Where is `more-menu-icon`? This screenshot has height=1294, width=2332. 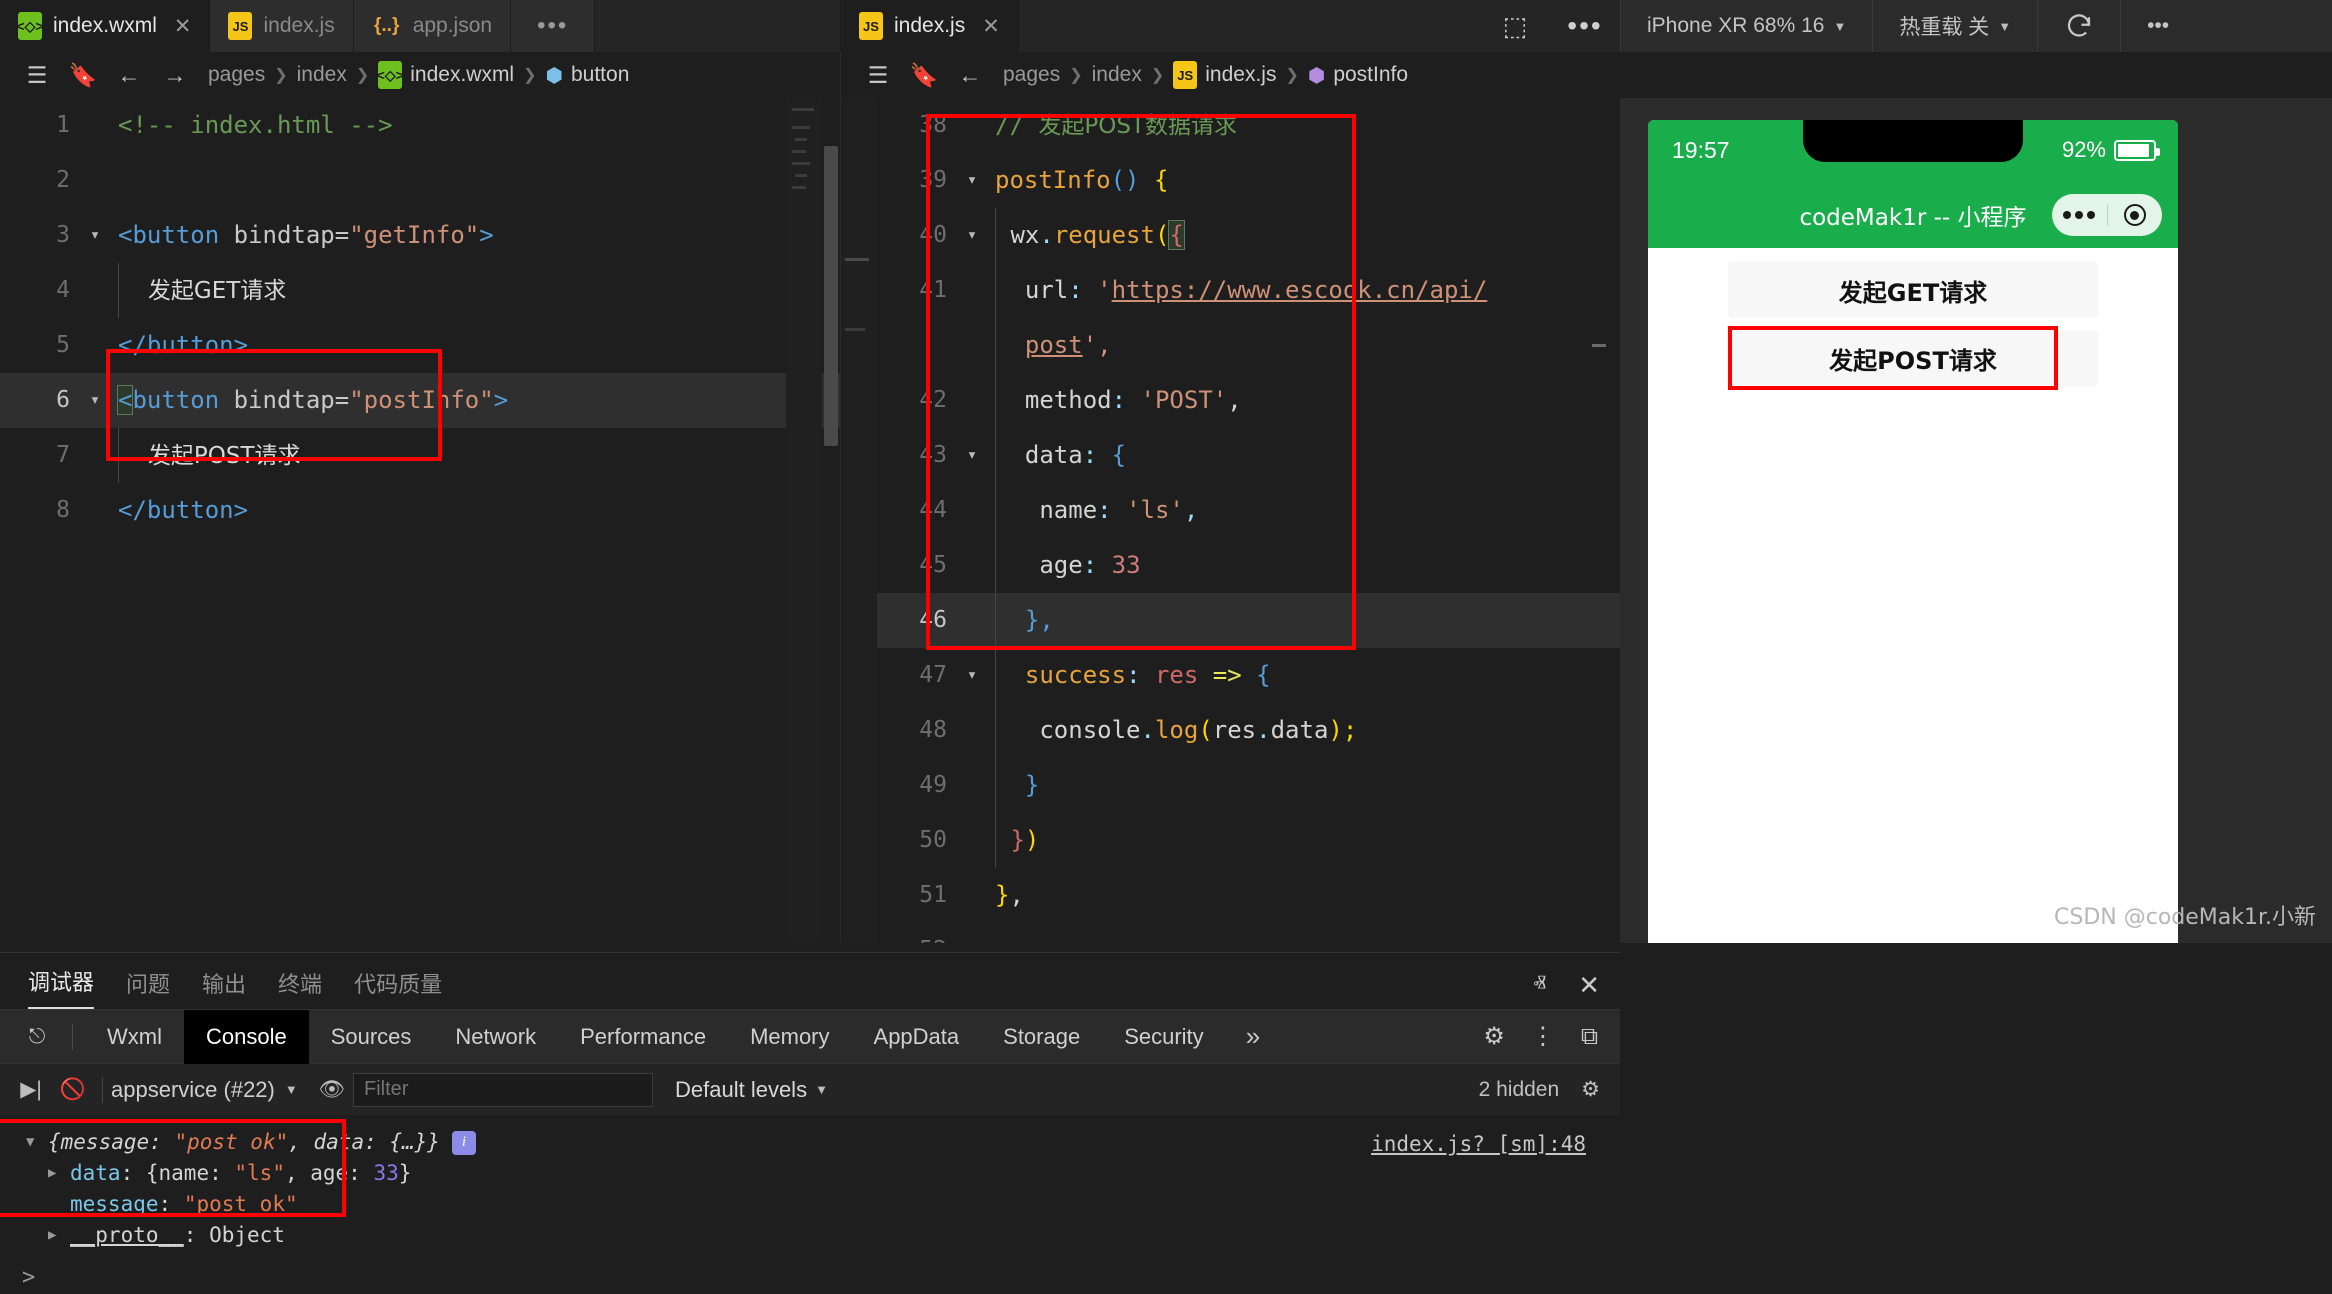 more-menu-icon is located at coordinates (2079, 215).